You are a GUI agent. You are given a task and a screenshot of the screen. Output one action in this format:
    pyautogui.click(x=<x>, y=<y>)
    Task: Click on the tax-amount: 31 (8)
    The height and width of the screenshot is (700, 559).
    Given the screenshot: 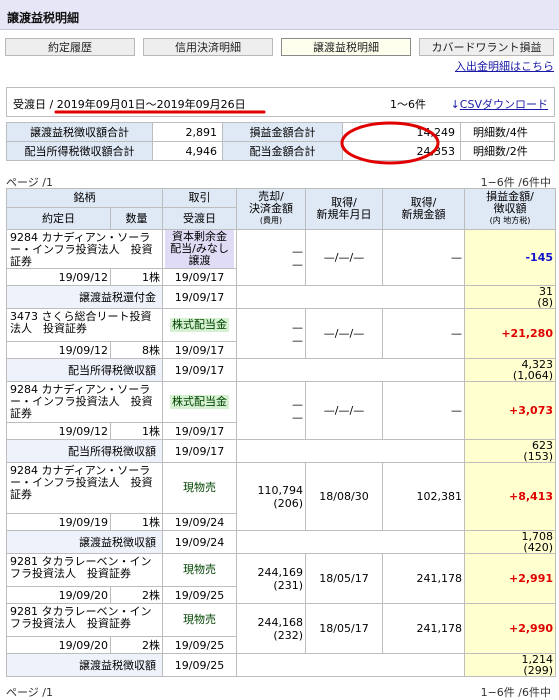 What is the action you would take?
    pyautogui.click(x=510, y=297)
    